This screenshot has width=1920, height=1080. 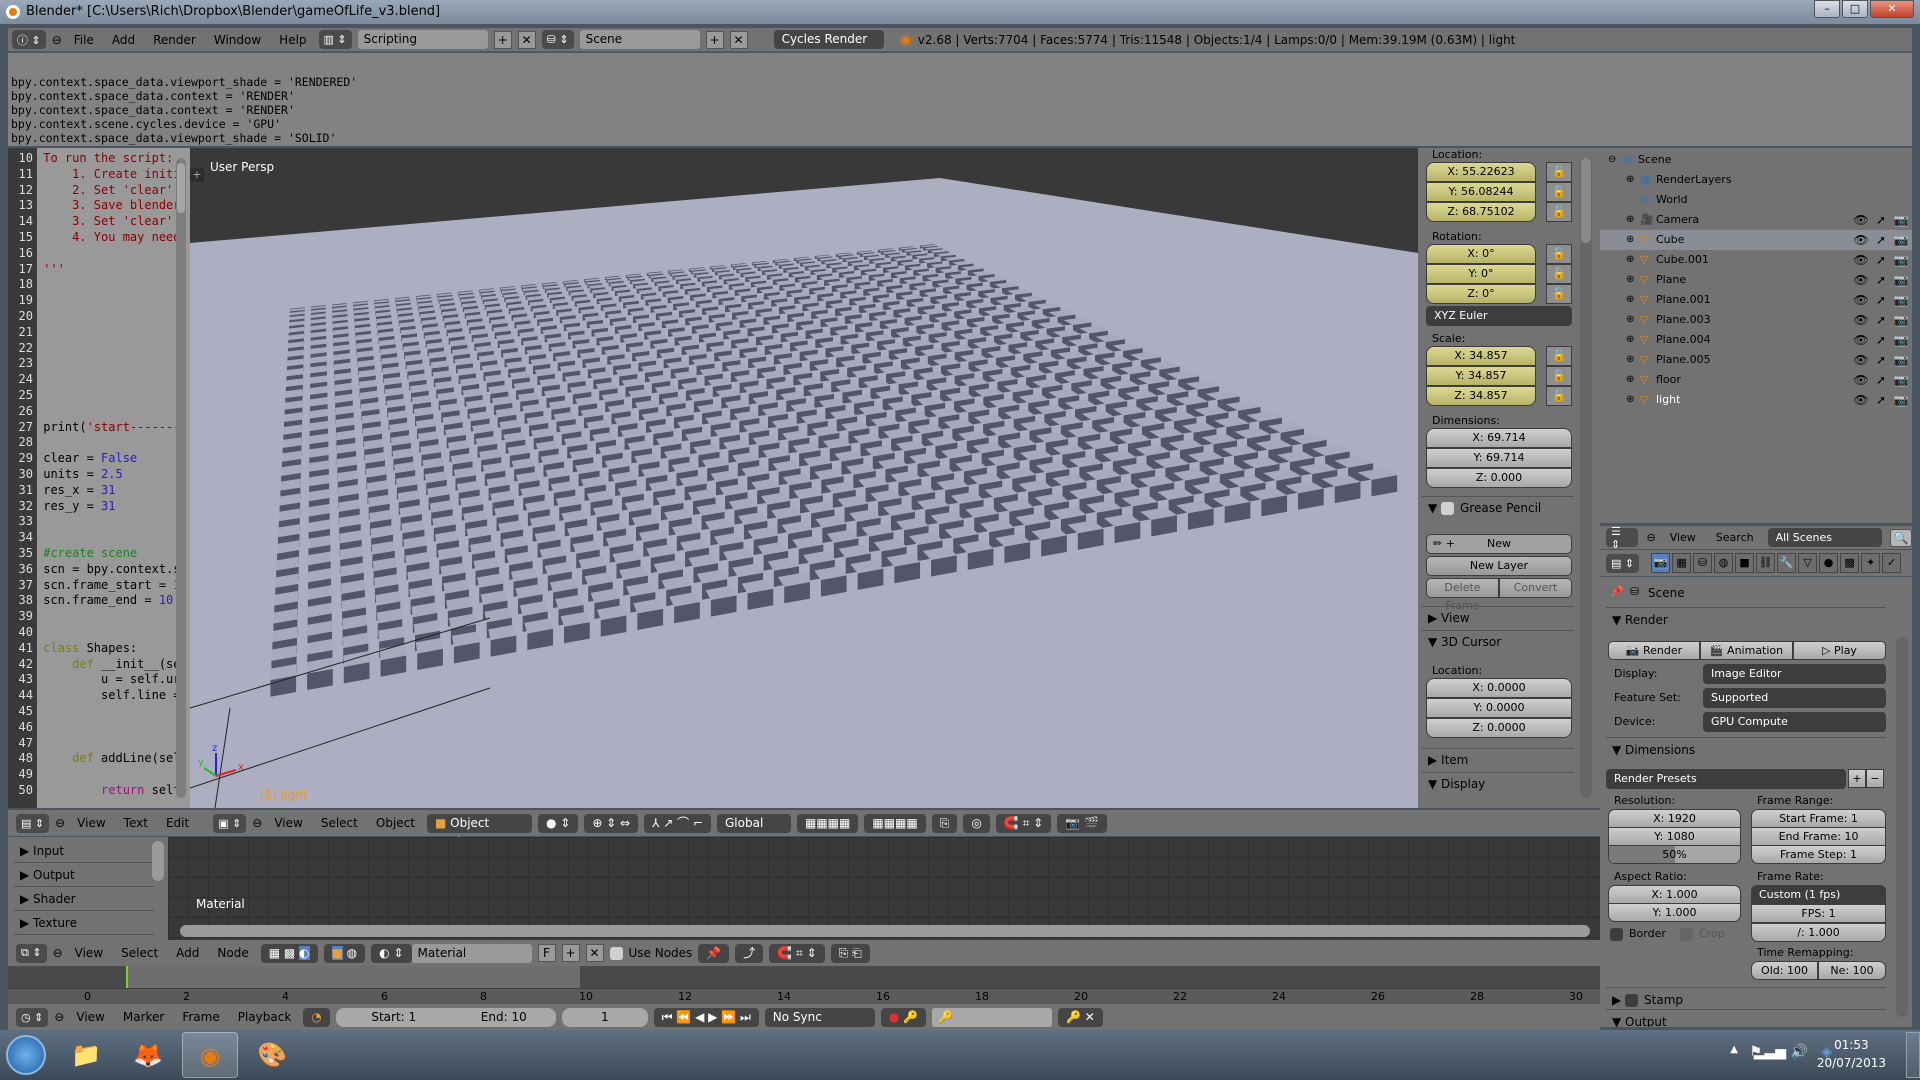 I want to click on end-frame-field: End: 10, so click(x=503, y=1017).